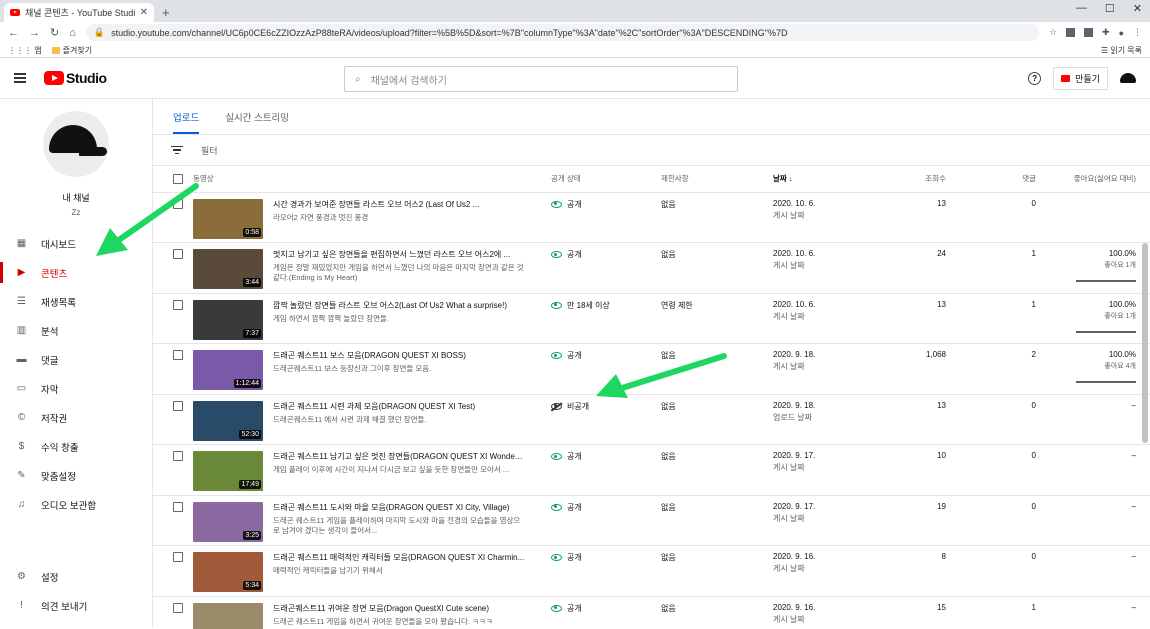 The height and width of the screenshot is (629, 1150). What do you see at coordinates (76, 446) in the screenshot?
I see `sidebar-item-7: $ 수익 창출` at bounding box center [76, 446].